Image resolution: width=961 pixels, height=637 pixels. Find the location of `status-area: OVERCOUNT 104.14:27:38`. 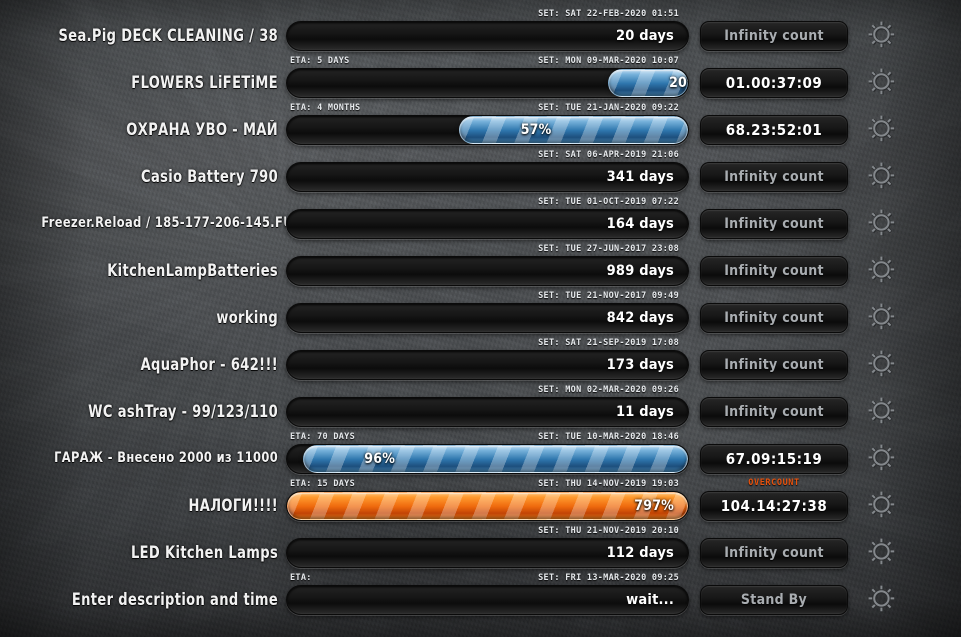

status-area: OVERCOUNT 104.14:27:38 is located at coordinates (774, 499).